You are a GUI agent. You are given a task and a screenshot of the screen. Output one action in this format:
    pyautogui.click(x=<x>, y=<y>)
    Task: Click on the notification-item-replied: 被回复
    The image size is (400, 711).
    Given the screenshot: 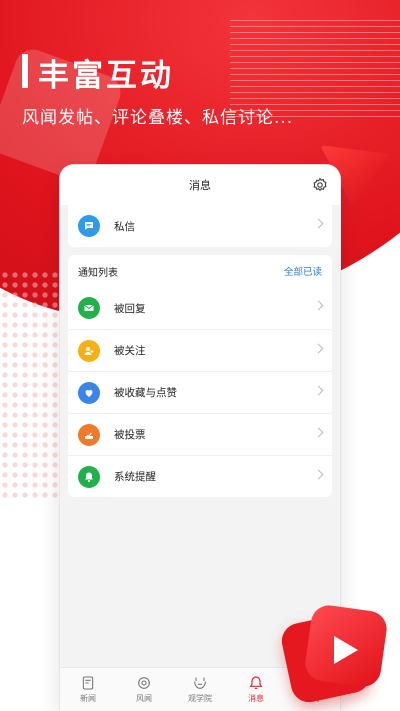 What is the action you would take?
    pyautogui.click(x=200, y=308)
    